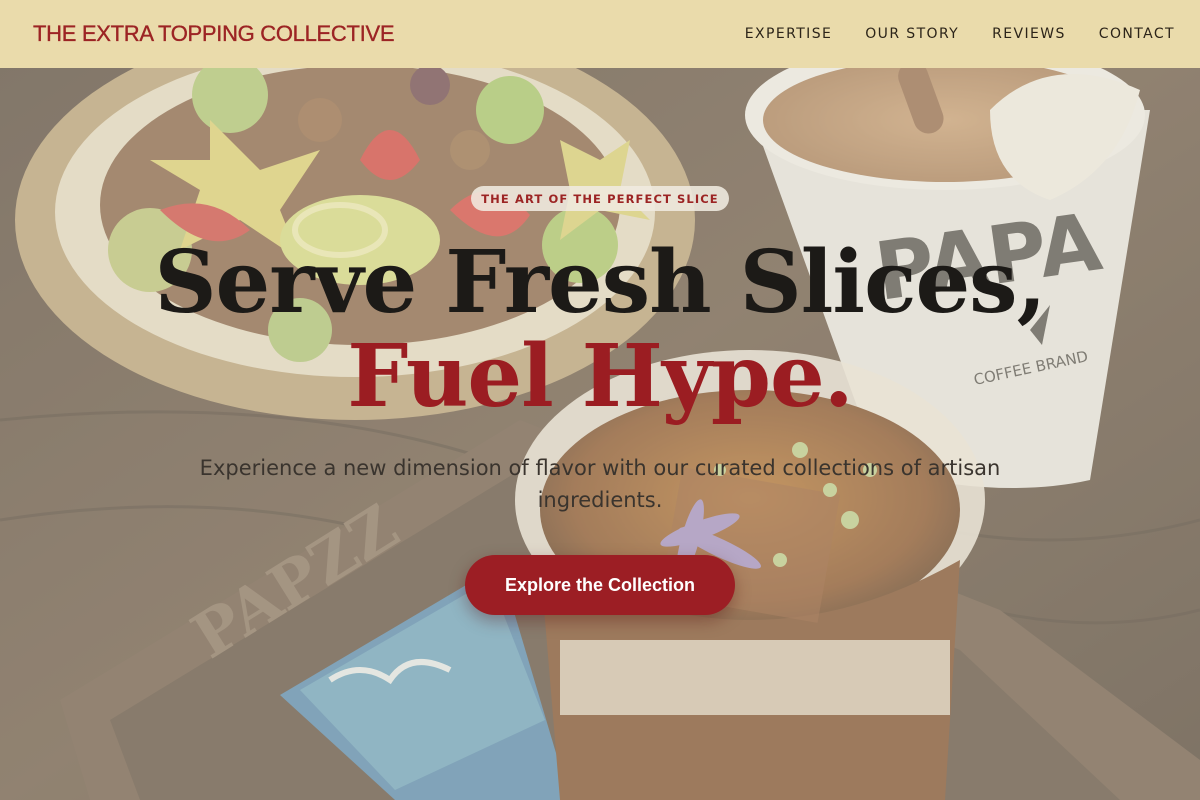  Describe the element at coordinates (600, 376) in the screenshot. I see `headline-line-2: Fuel Hype.` at that location.